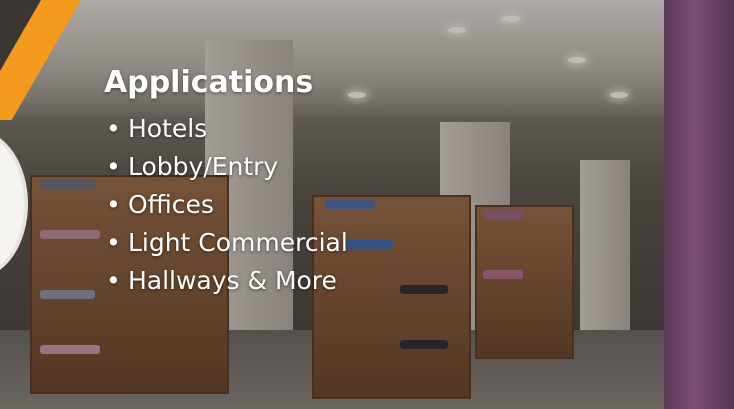 The width and height of the screenshot is (734, 409). I want to click on bullet-item-offices: • Offices, so click(226, 205).